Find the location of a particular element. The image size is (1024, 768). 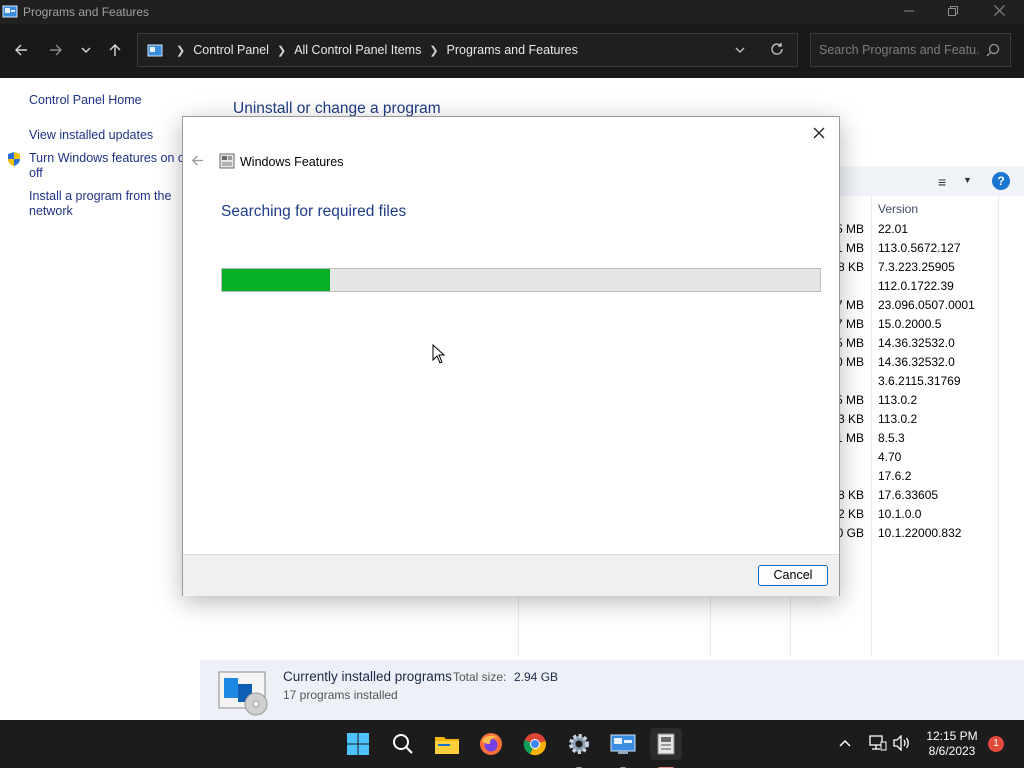

up-button is located at coordinates (115, 50).